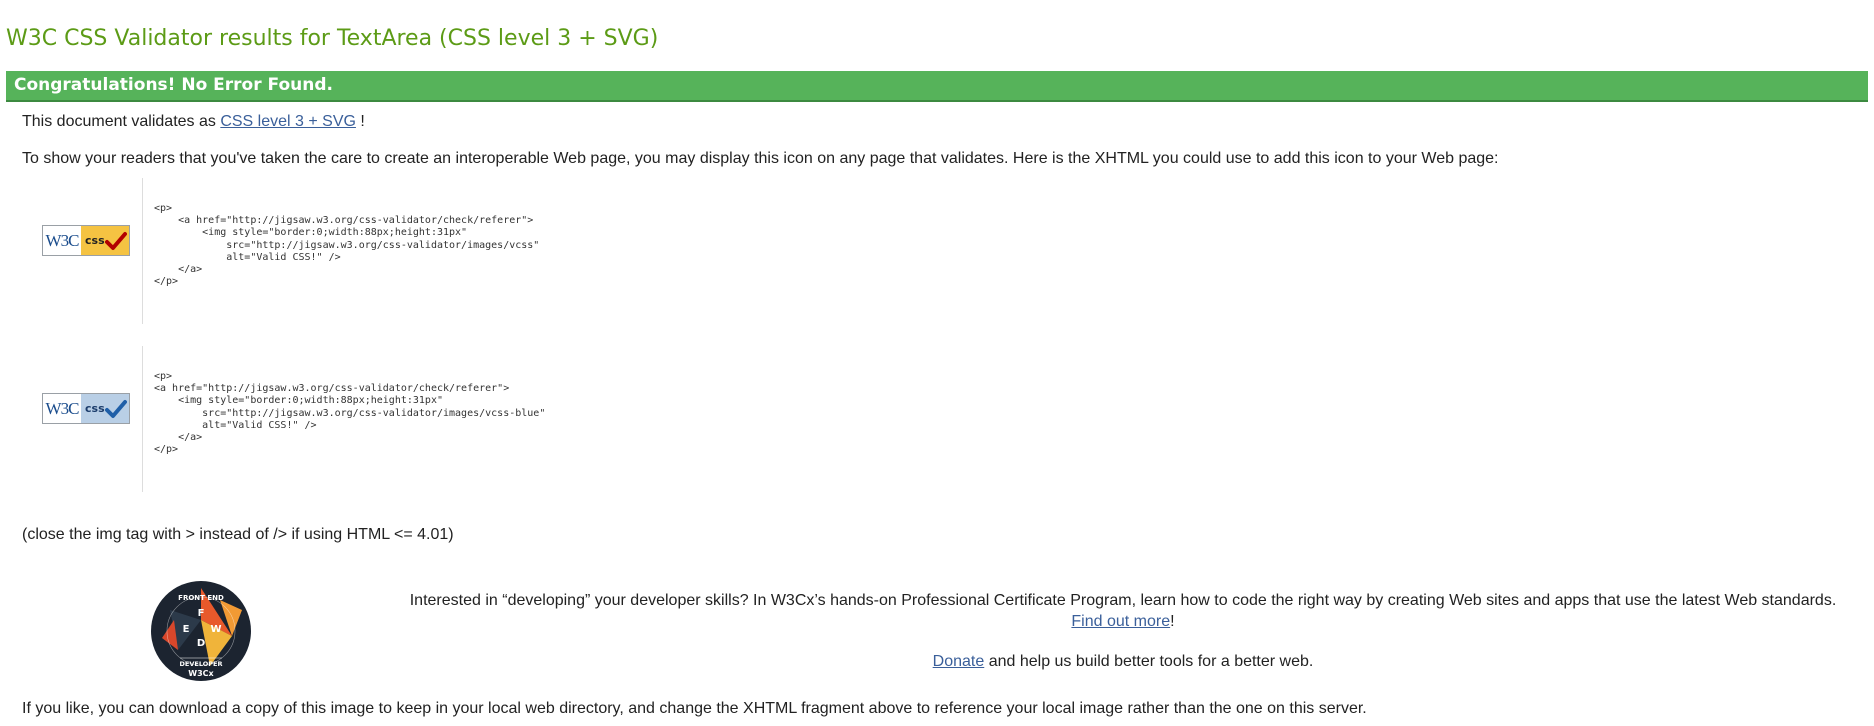 The height and width of the screenshot is (726, 1874). Describe the element at coordinates (360, 121) in the screenshot. I see `validates-suffix: !` at that location.